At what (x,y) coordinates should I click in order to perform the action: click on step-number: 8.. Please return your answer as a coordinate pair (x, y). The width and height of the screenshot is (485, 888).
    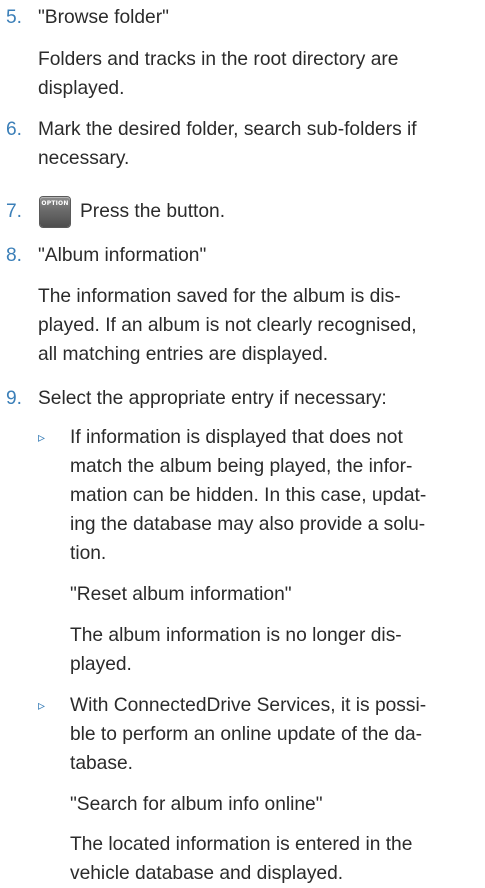
    Looking at the image, I should click on (14, 255).